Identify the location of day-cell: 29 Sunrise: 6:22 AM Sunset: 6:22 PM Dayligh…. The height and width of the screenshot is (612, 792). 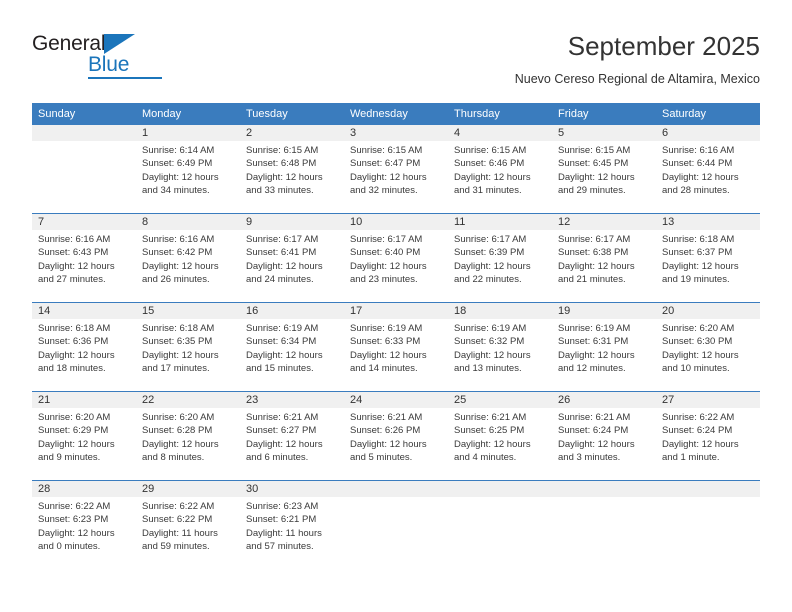
(188, 526).